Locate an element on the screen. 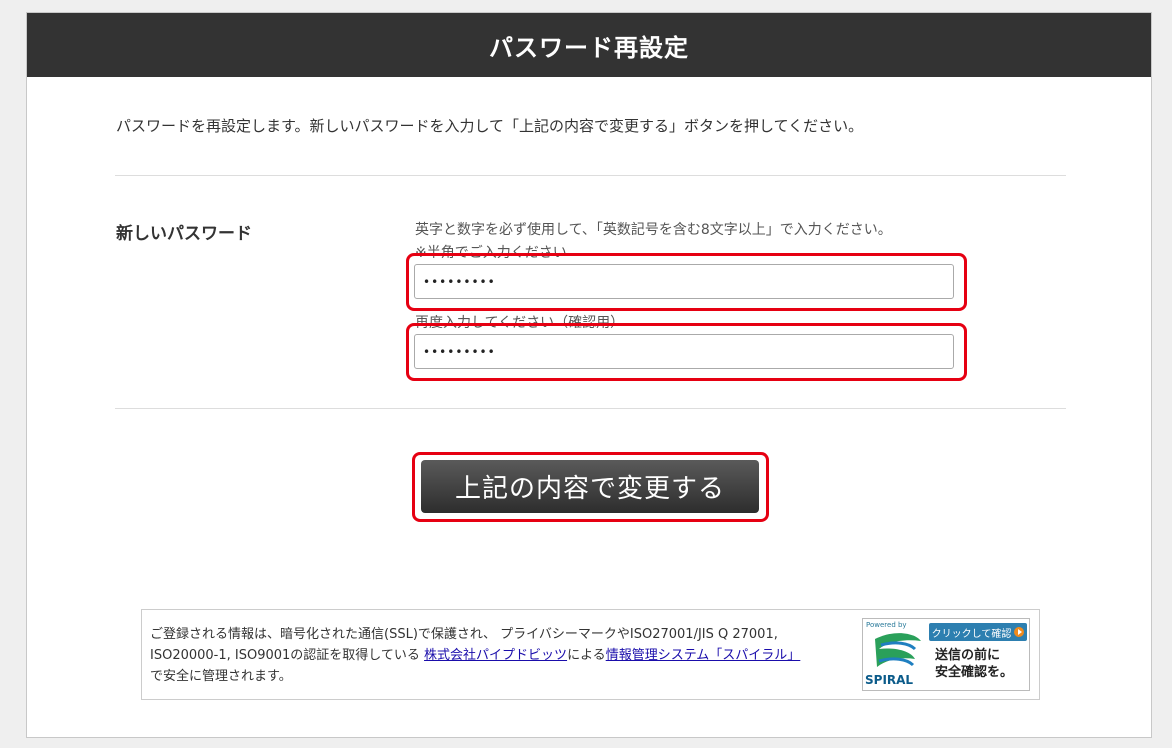  spiral-security-badge: Powered by SPIRAL クリックして確認 送信の前に 安全確認を。 is located at coordinates (946, 654).